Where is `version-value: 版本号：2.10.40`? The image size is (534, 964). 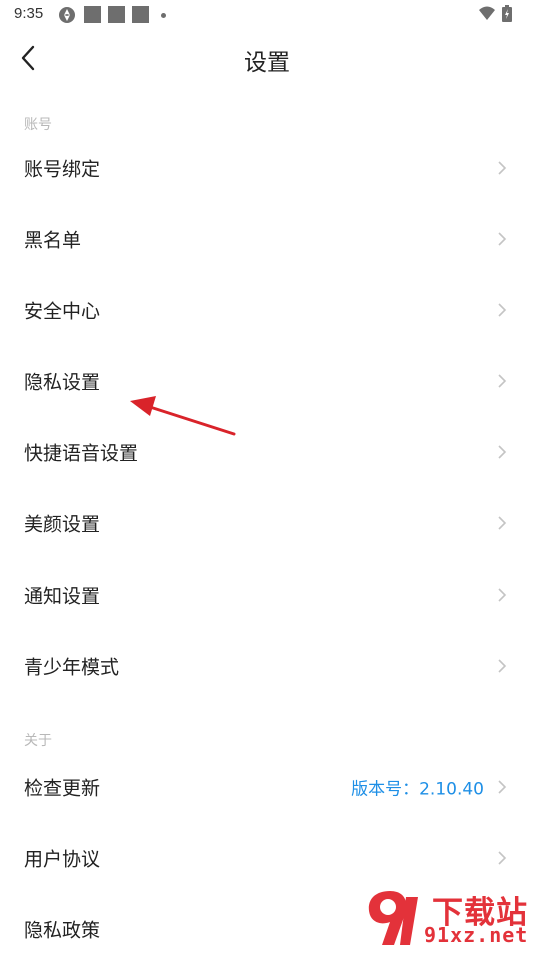 version-value: 版本号：2.10.40 is located at coordinates (417, 789).